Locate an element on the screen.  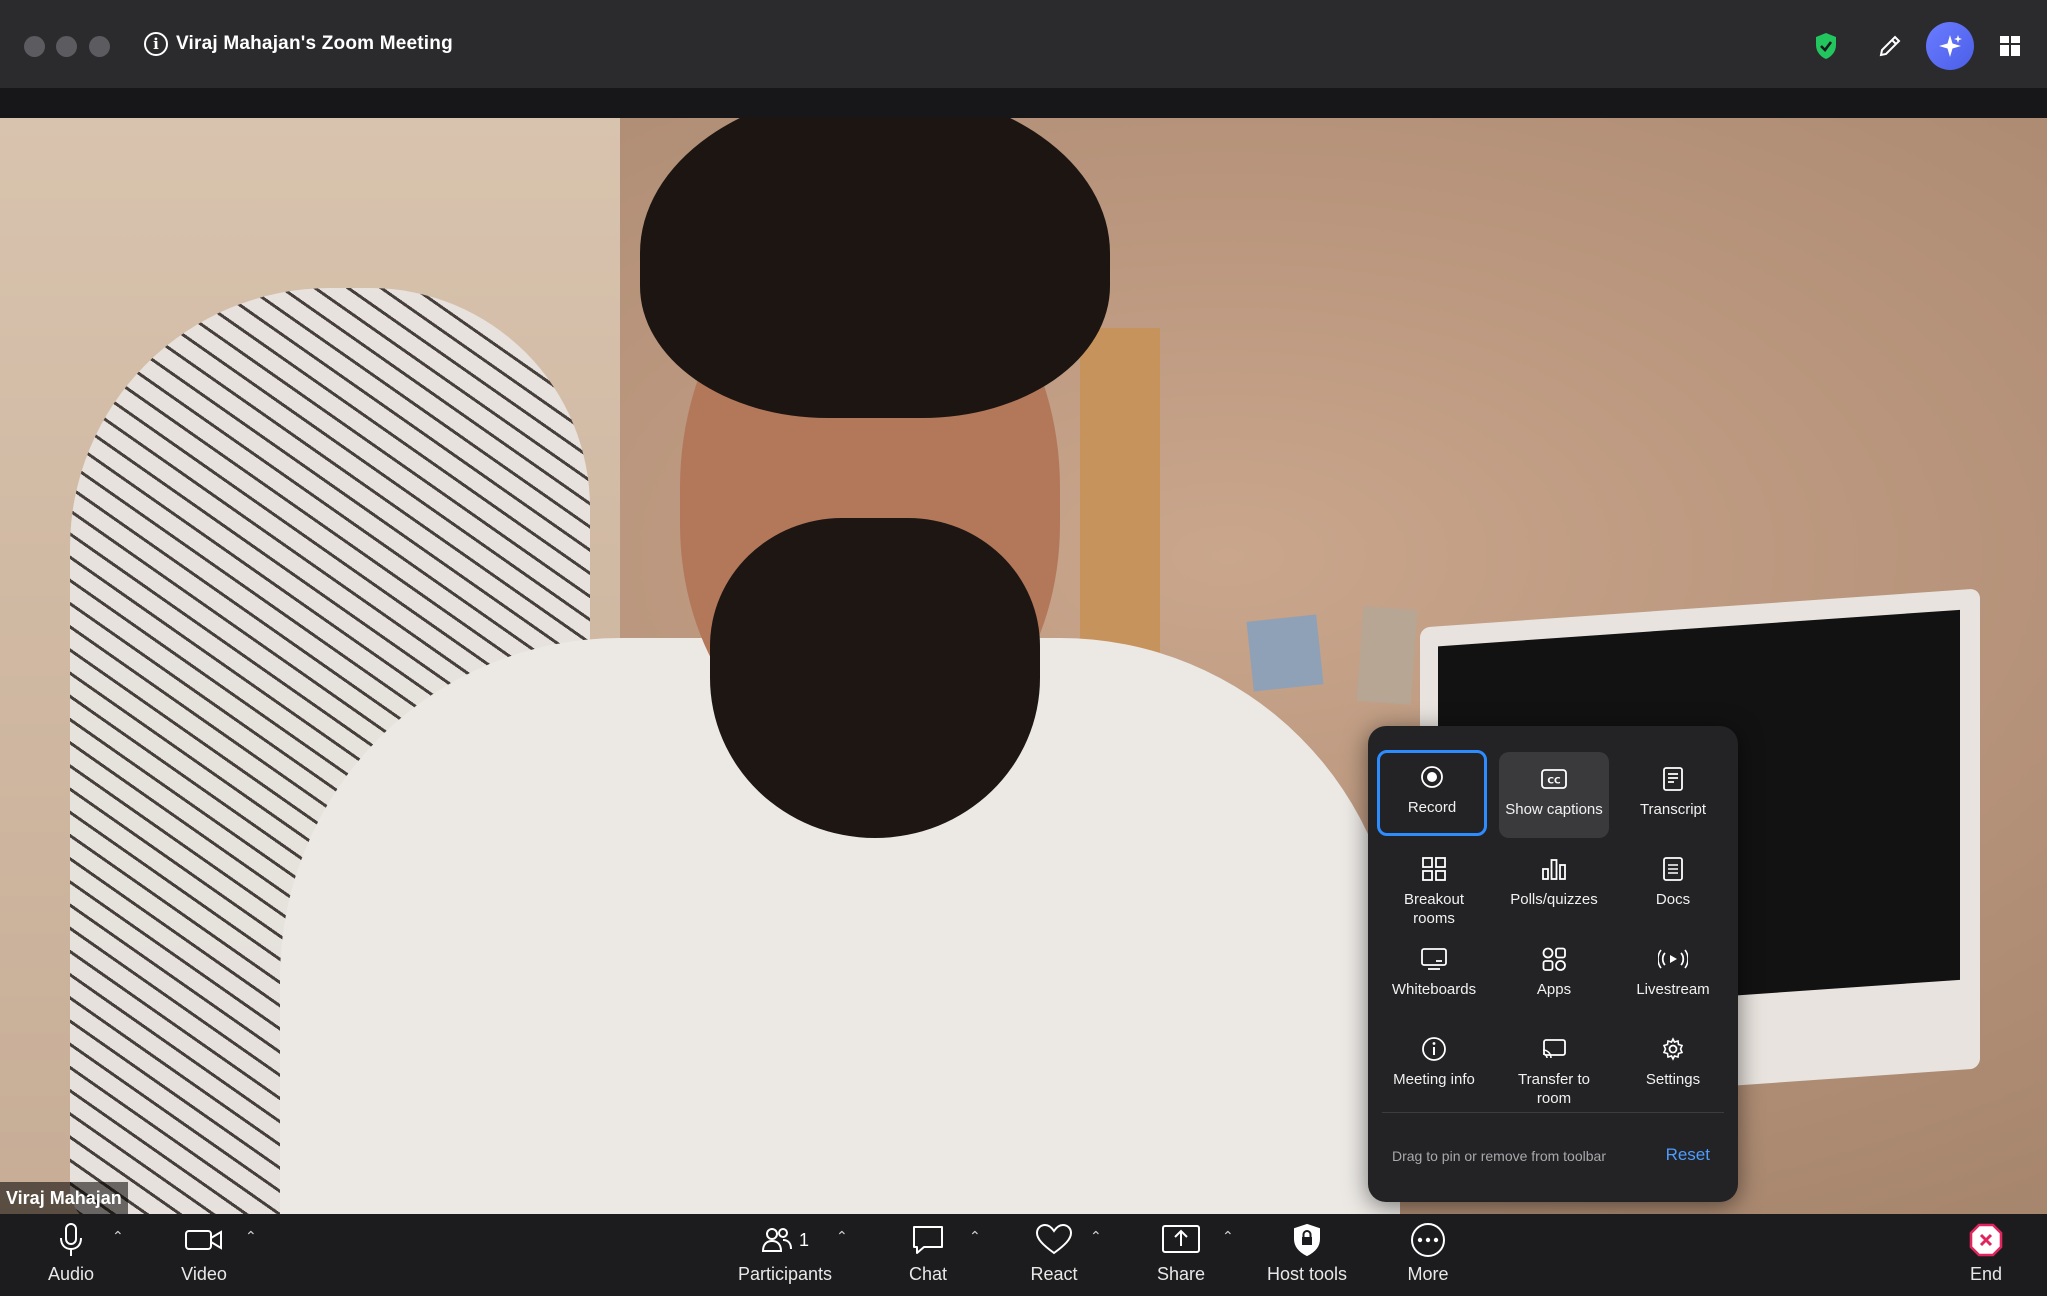
window-close-button is located at coordinates (34, 46).